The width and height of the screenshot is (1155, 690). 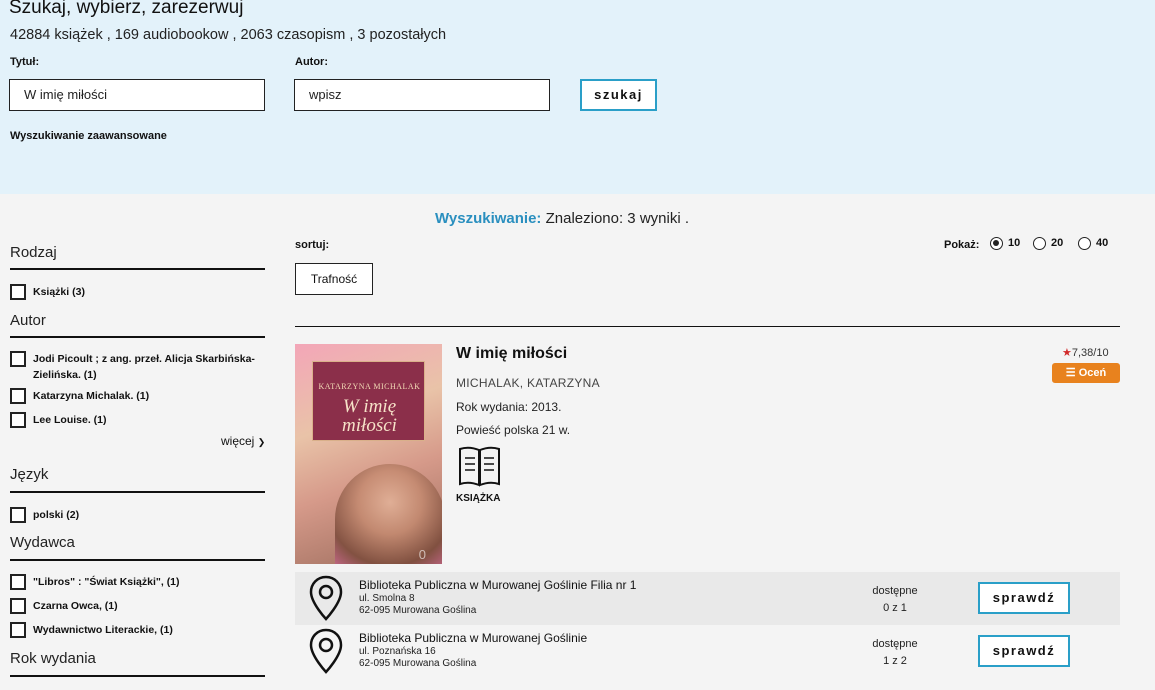 I want to click on search-button: szukaj, so click(x=618, y=95).